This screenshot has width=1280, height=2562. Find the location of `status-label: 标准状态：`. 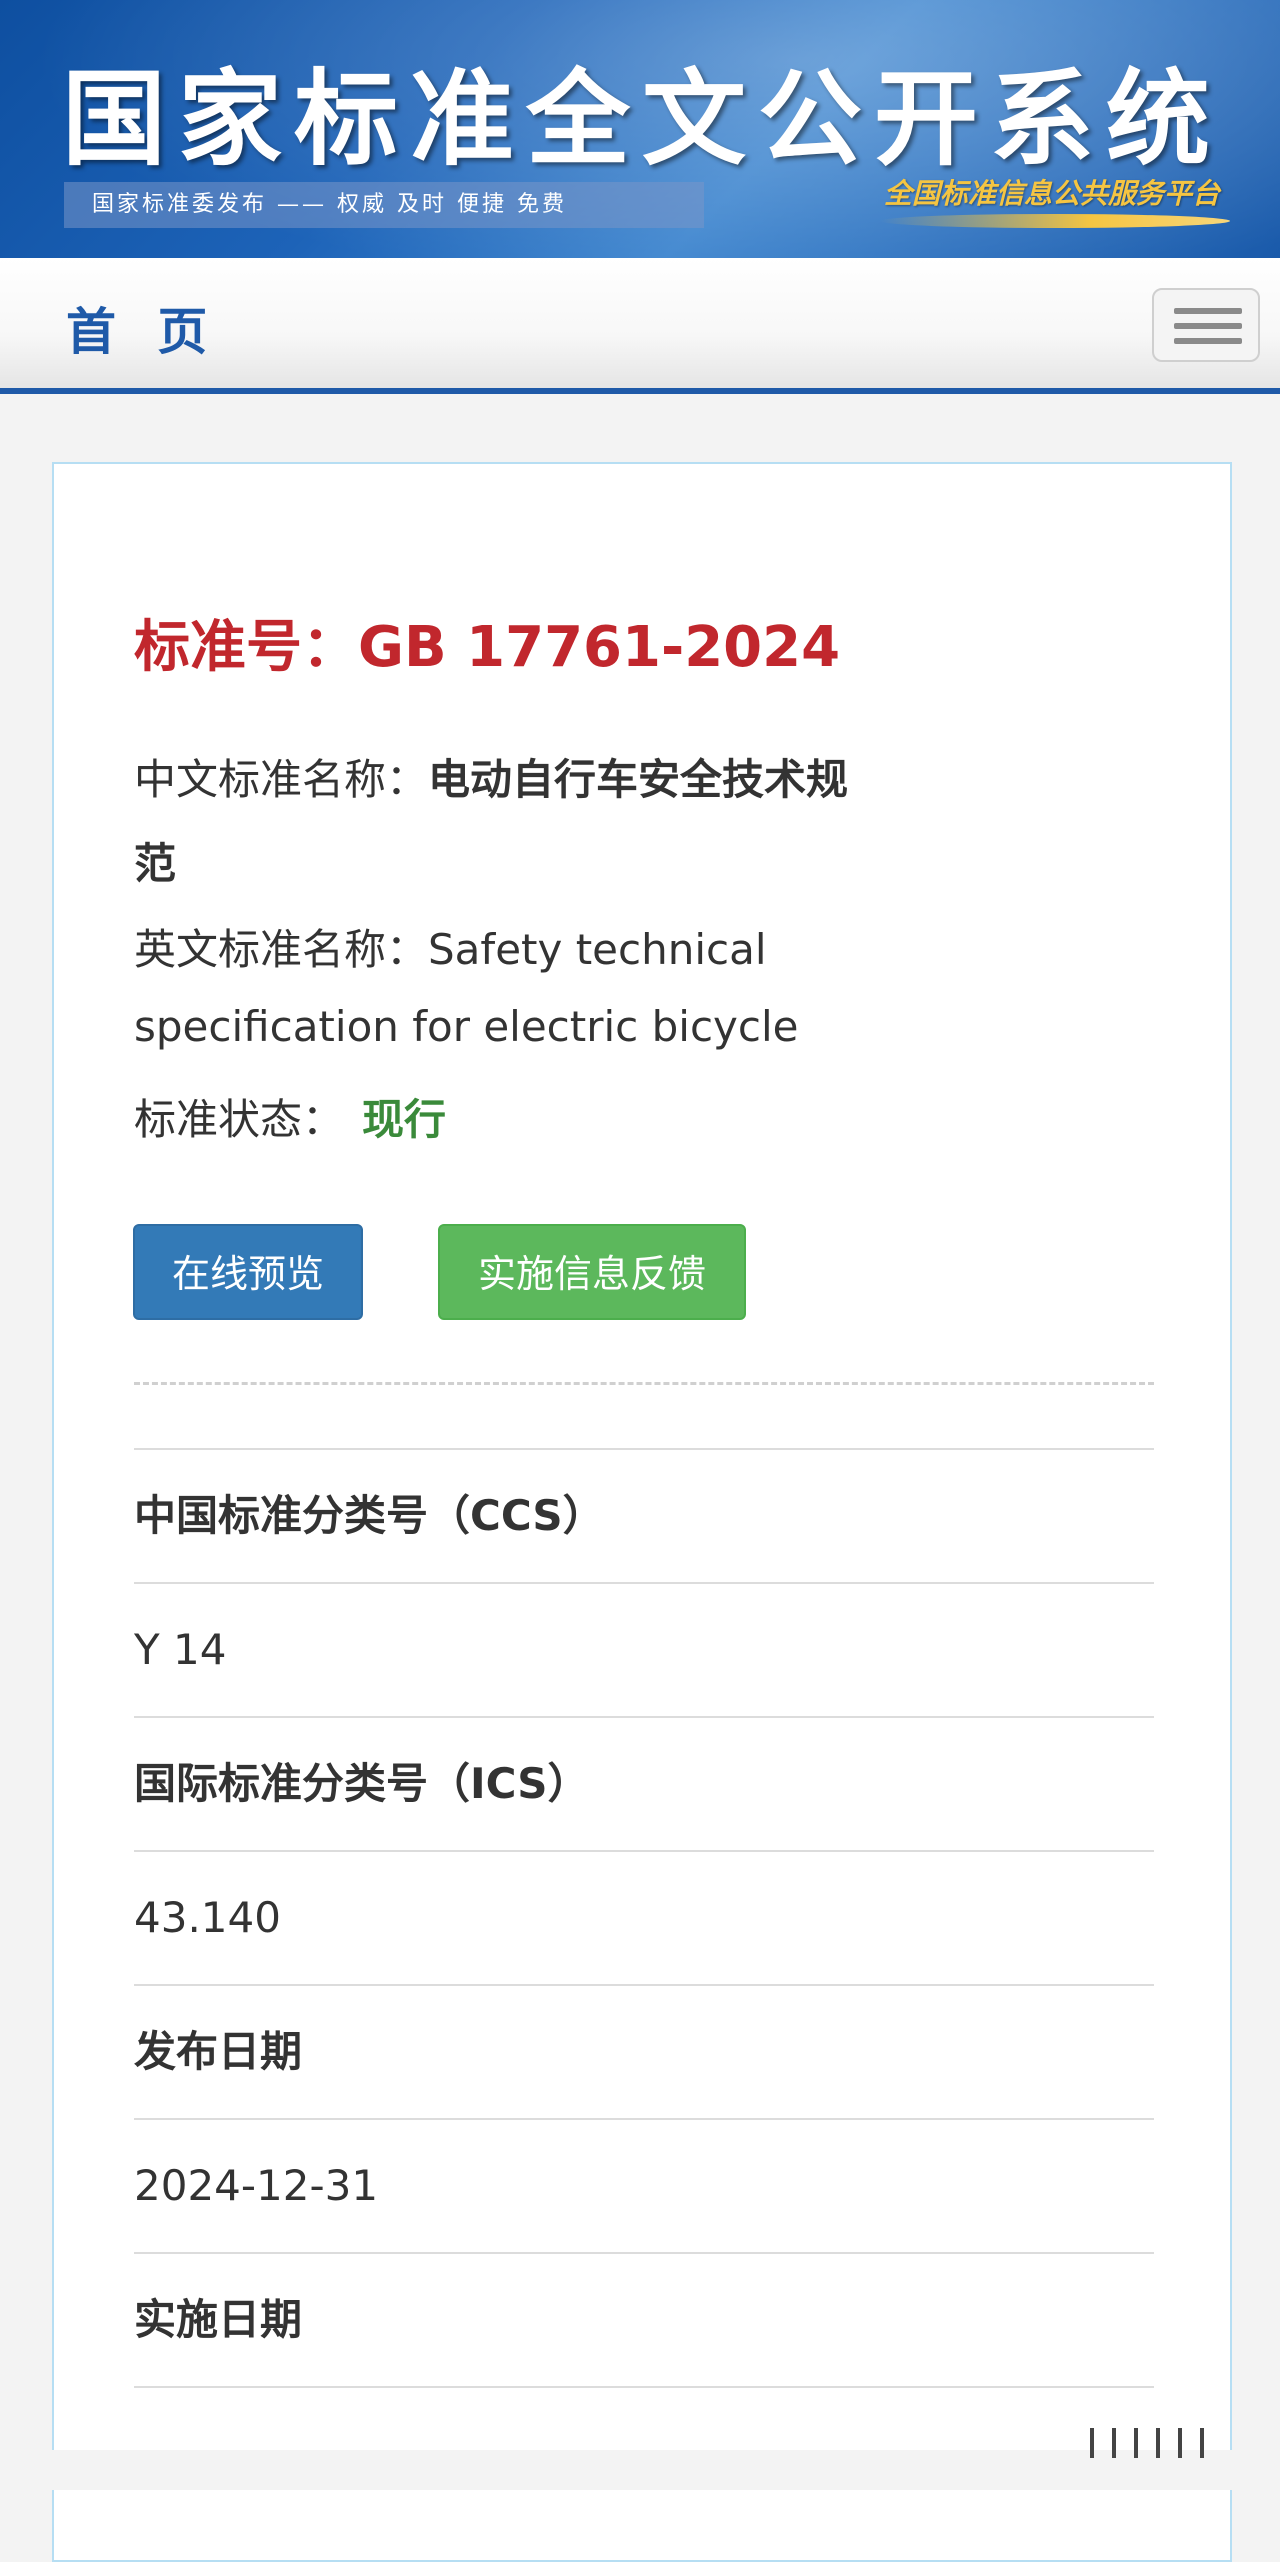

status-label: 标准状态： is located at coordinates (239, 1119).